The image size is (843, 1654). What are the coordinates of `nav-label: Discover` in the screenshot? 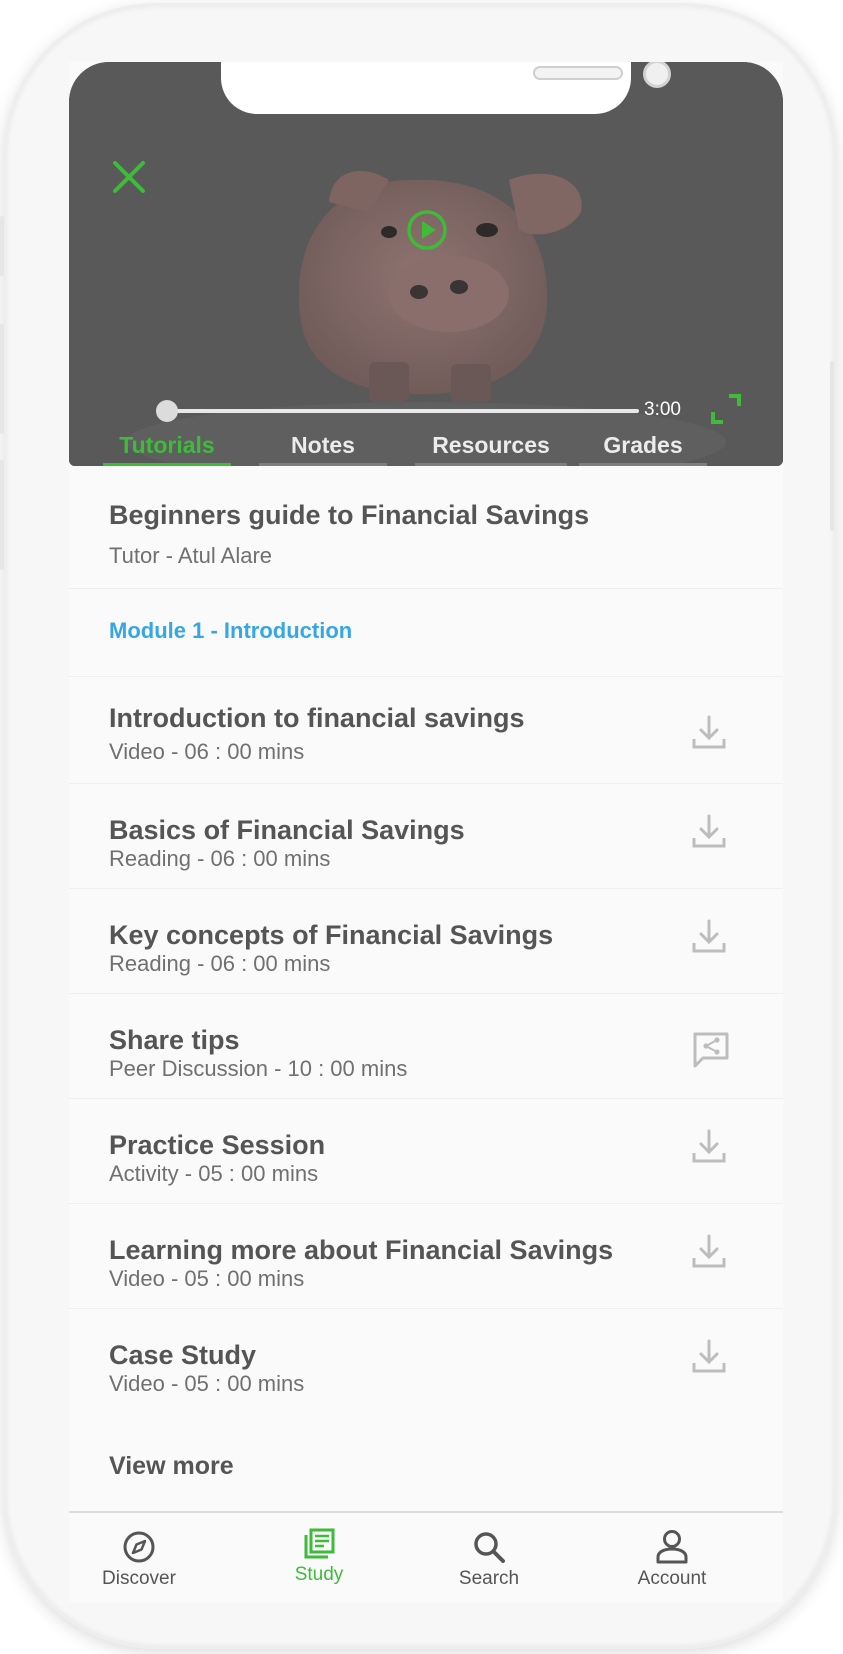 It's located at (139, 1578).